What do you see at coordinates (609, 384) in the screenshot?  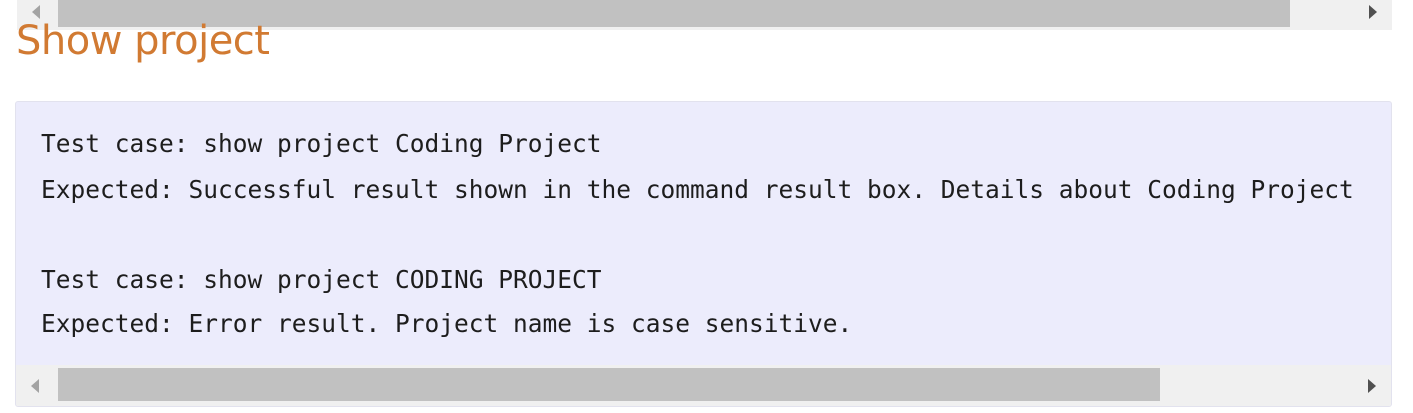 I see `scroll-thumb` at bounding box center [609, 384].